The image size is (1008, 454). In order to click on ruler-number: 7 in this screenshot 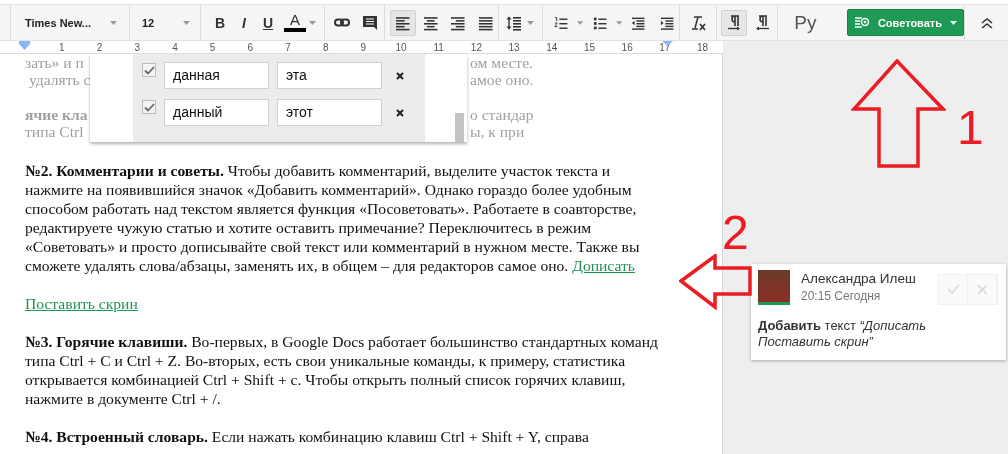, I will do `click(288, 47)`.